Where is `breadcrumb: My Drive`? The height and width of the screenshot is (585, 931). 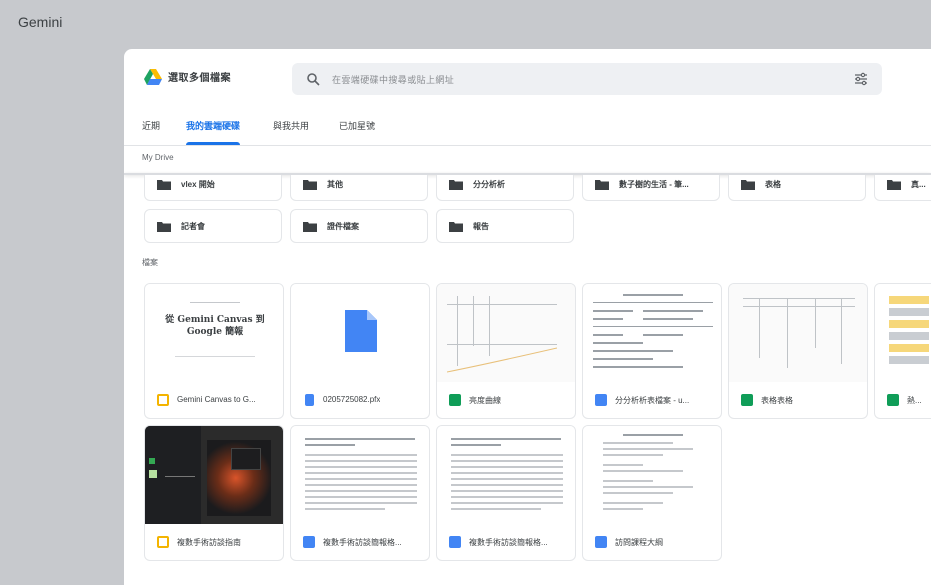 breadcrumb: My Drive is located at coordinates (158, 157).